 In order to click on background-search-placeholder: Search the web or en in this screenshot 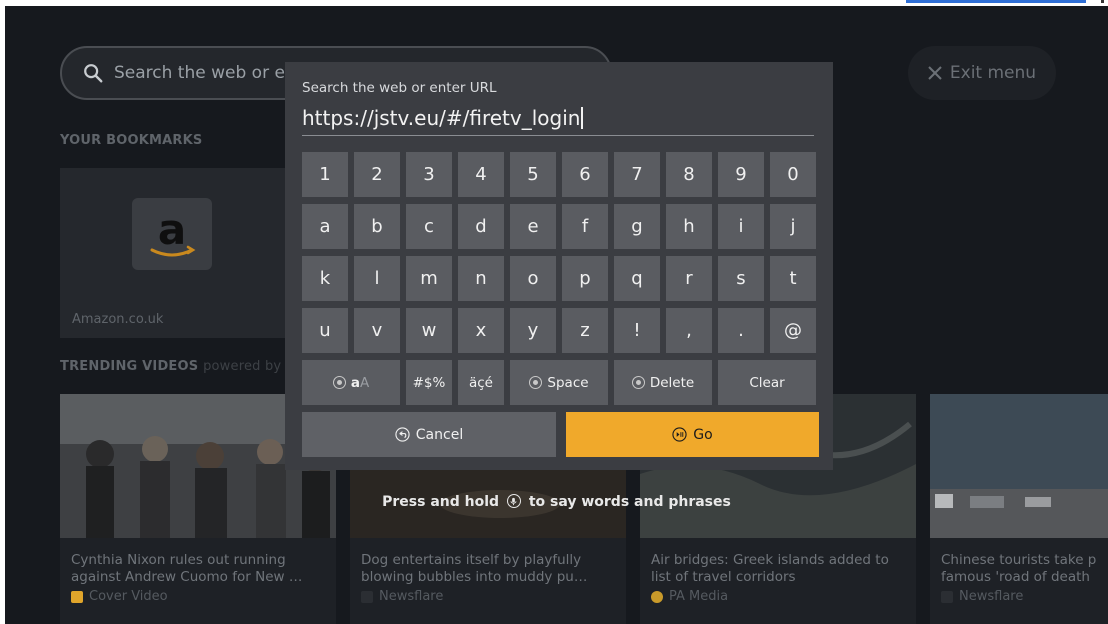, I will do `click(205, 73)`.